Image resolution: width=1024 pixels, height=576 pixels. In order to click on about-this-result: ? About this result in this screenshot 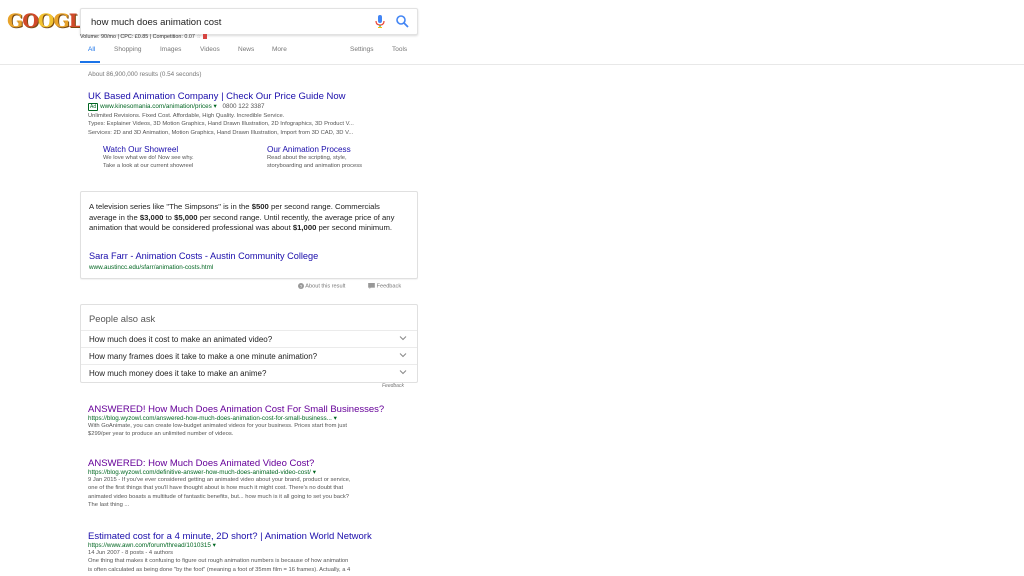, I will do `click(321, 286)`.